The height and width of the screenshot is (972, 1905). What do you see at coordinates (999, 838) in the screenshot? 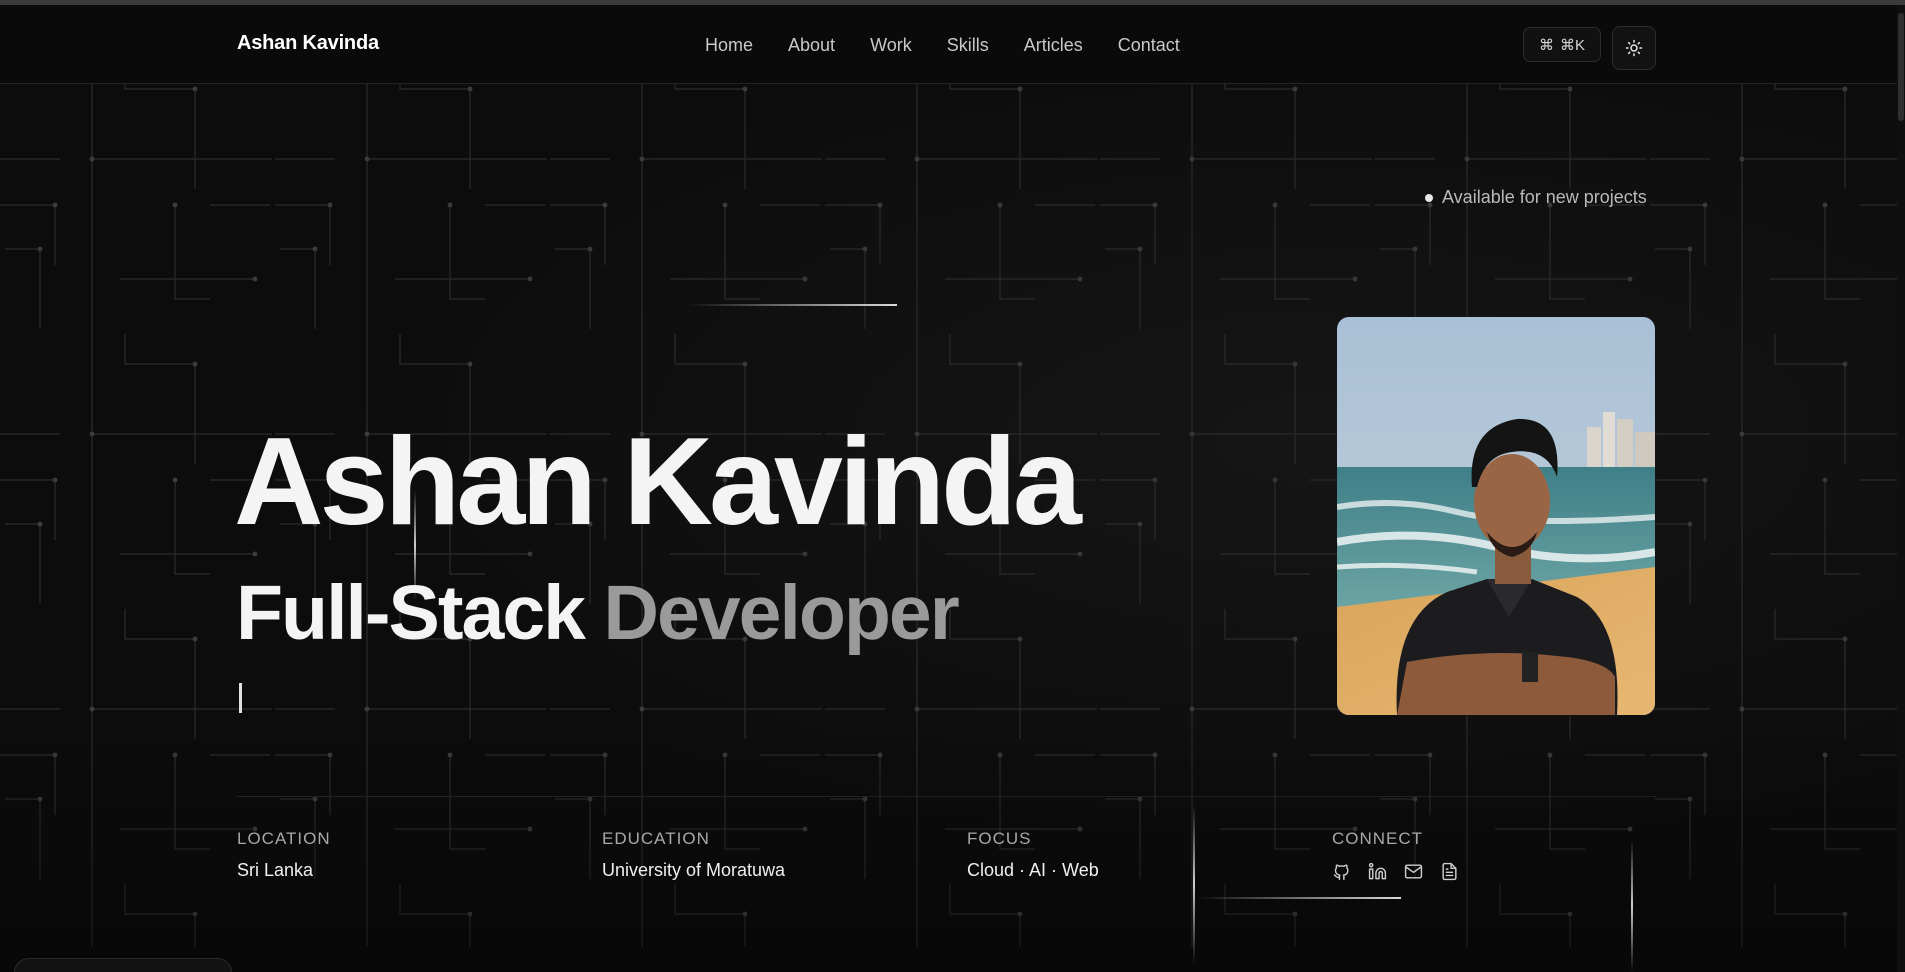
I see `focus-label: FOCUS` at bounding box center [999, 838].